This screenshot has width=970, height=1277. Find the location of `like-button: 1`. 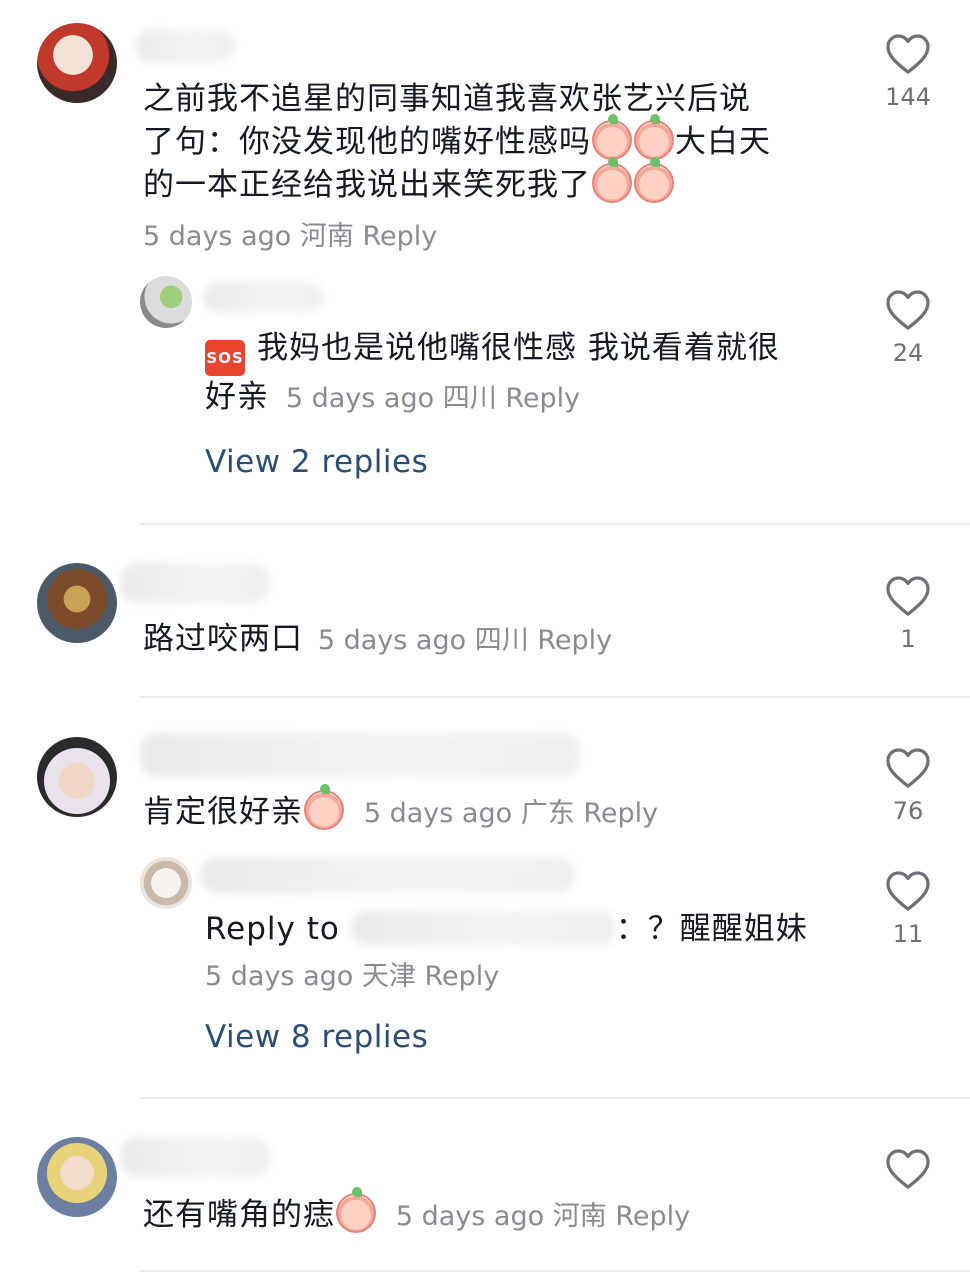

like-button: 1 is located at coordinates (908, 614).